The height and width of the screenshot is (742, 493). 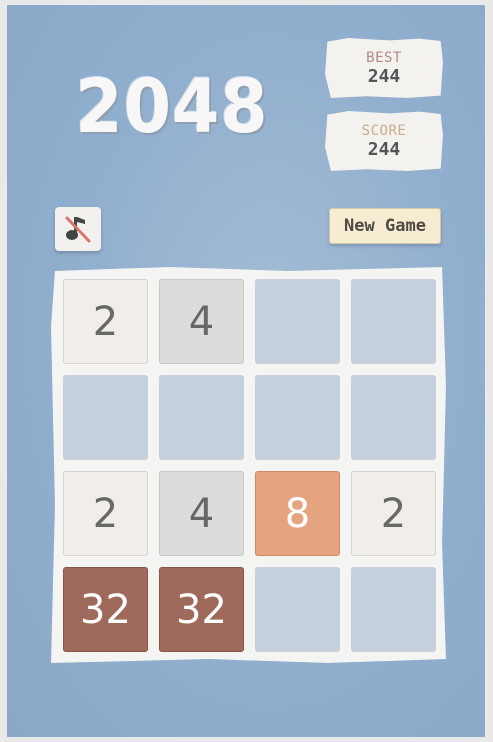 I want to click on sound-toggle-button, so click(x=78, y=229).